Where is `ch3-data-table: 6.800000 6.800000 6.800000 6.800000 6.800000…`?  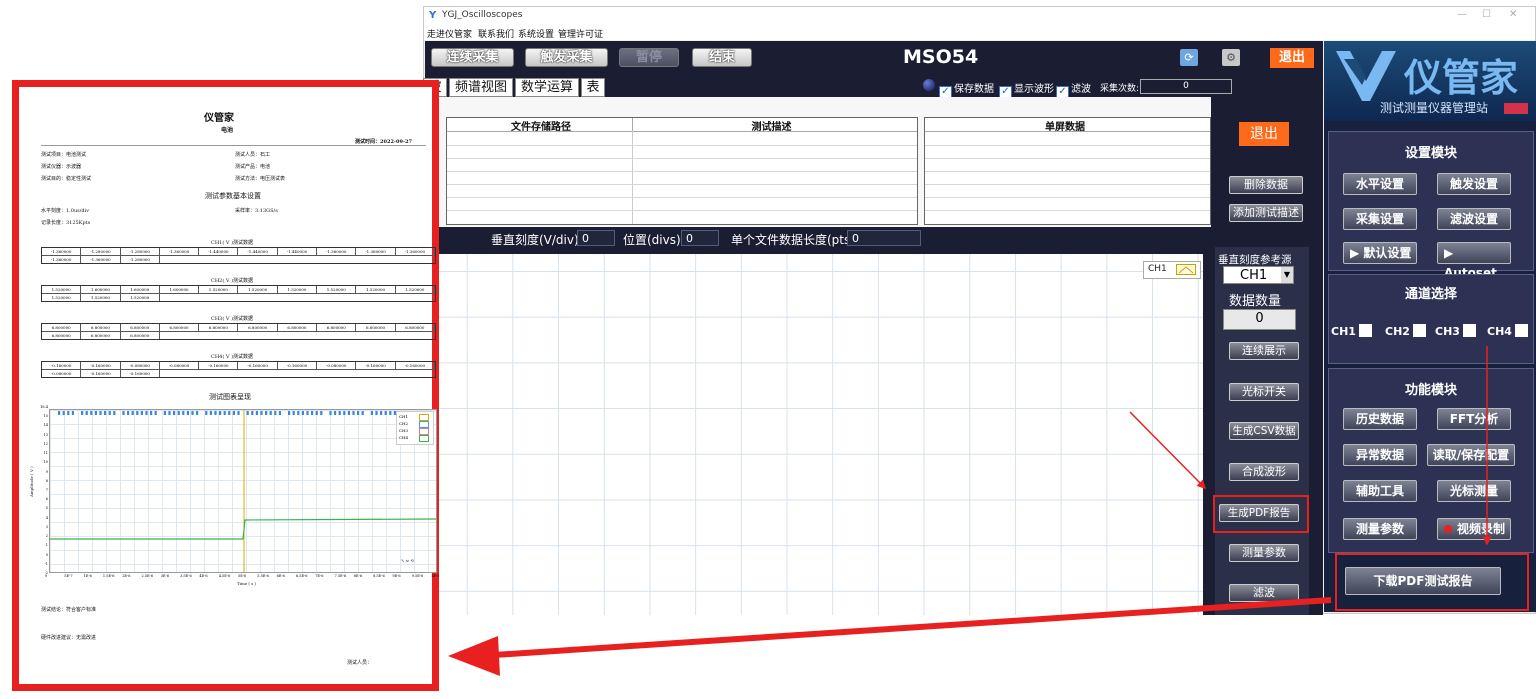
ch3-data-table: 6.800000 6.800000 6.800000 6.800000 6.800000… is located at coordinates (238, 331).